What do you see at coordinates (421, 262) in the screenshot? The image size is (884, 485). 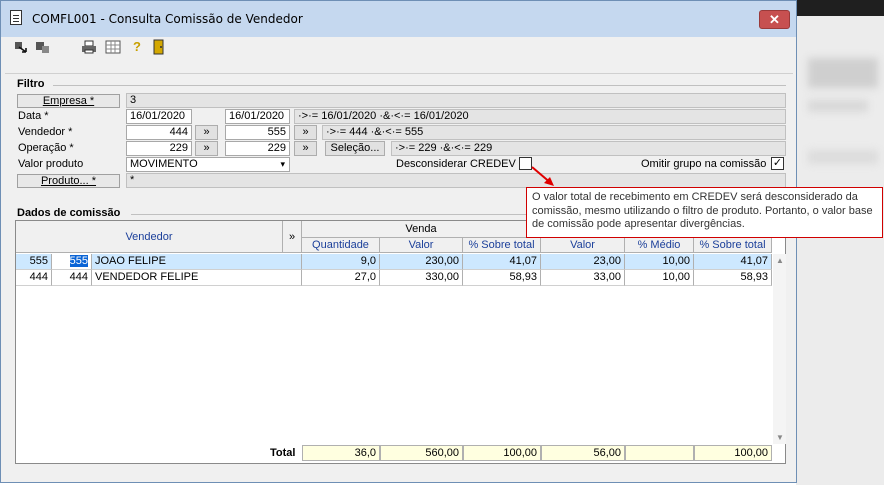 I see `cell-valor: 230,00` at bounding box center [421, 262].